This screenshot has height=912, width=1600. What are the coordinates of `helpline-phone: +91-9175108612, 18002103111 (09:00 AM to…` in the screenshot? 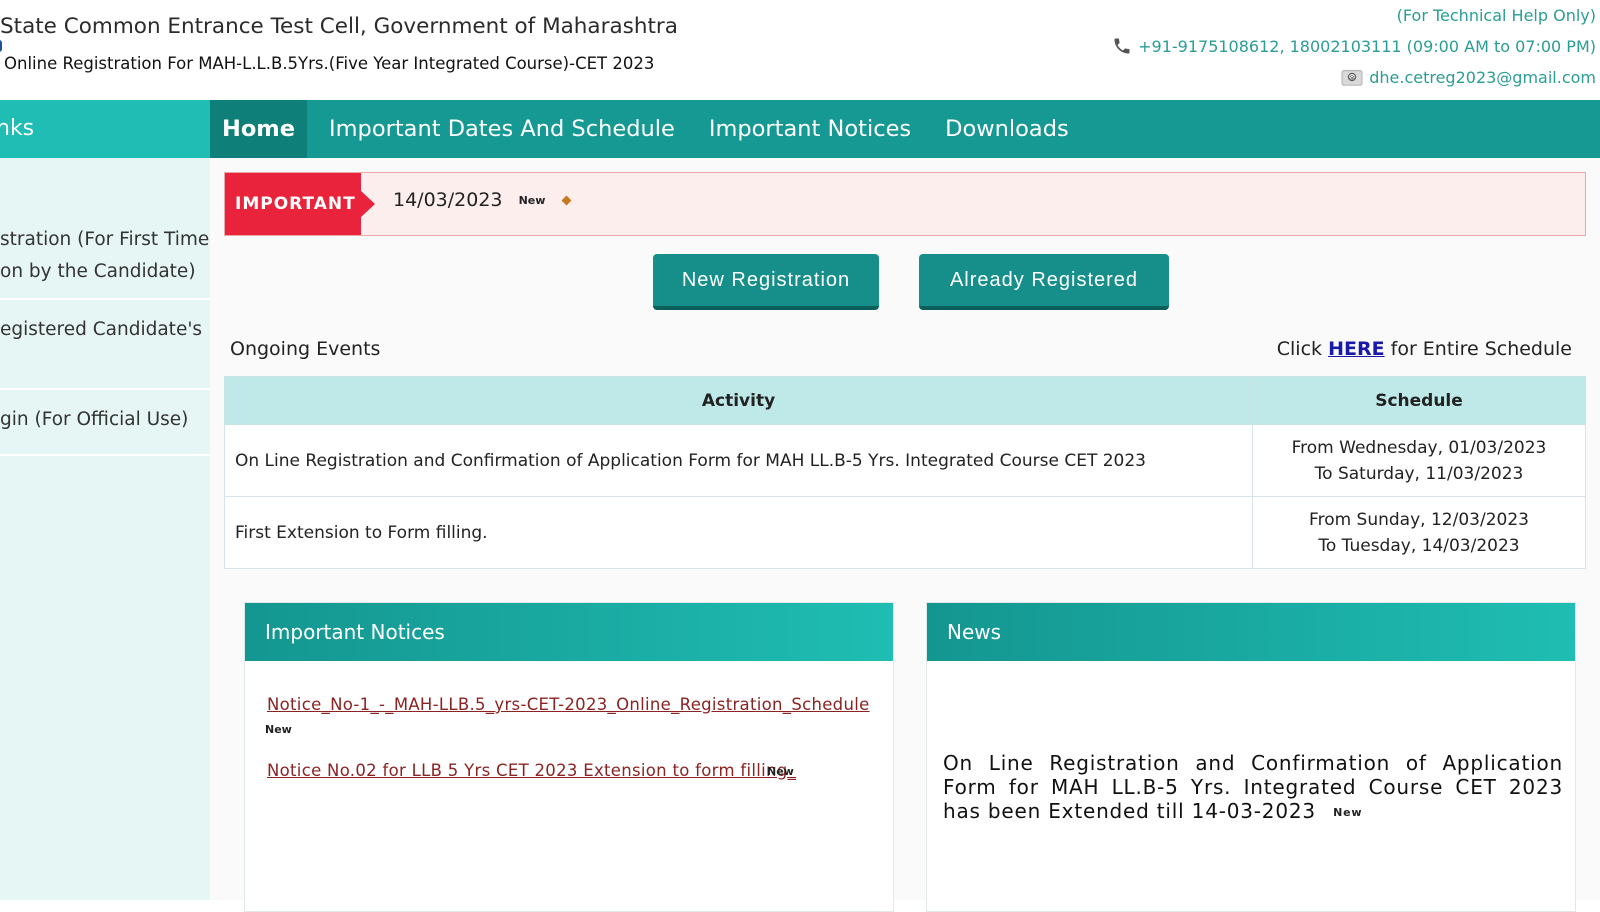 It's located at (1354, 46).